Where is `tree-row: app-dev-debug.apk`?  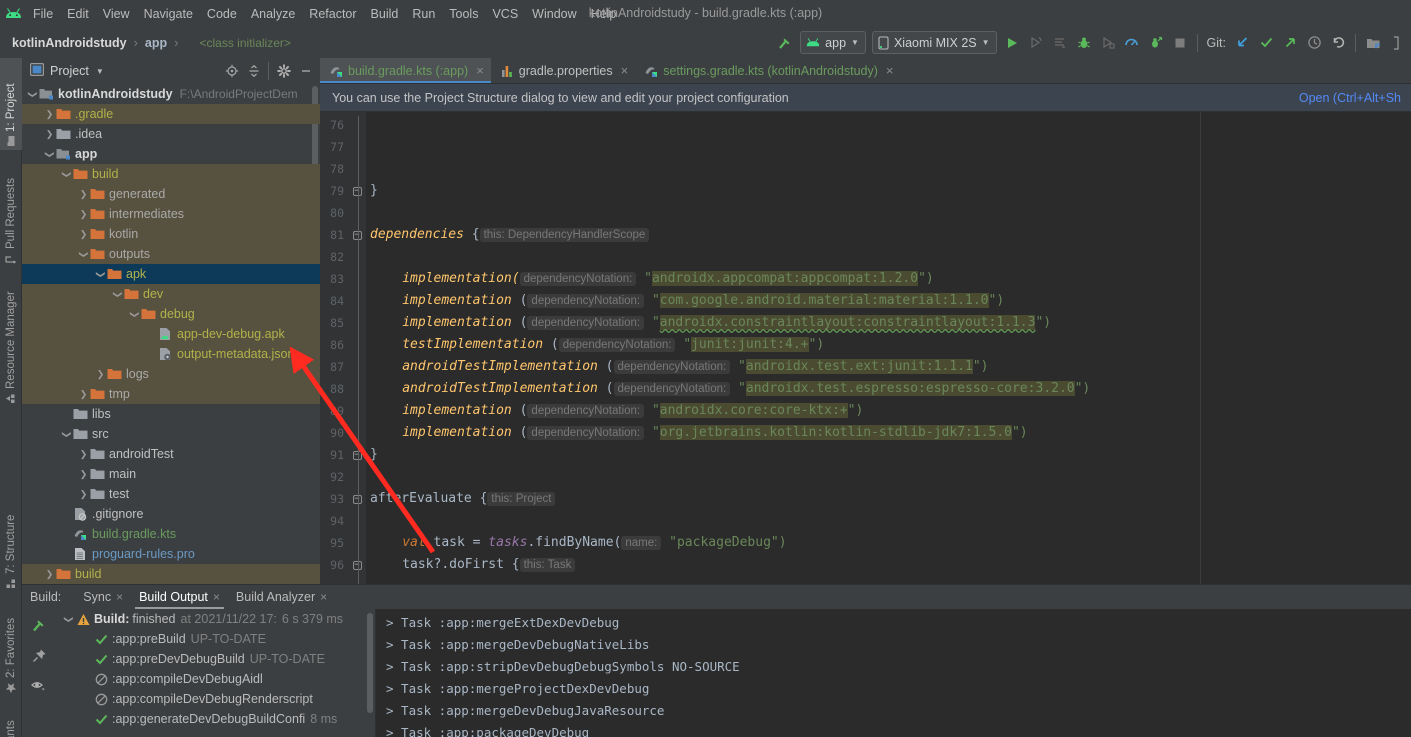 tree-row: app-dev-debug.apk is located at coordinates (171, 334).